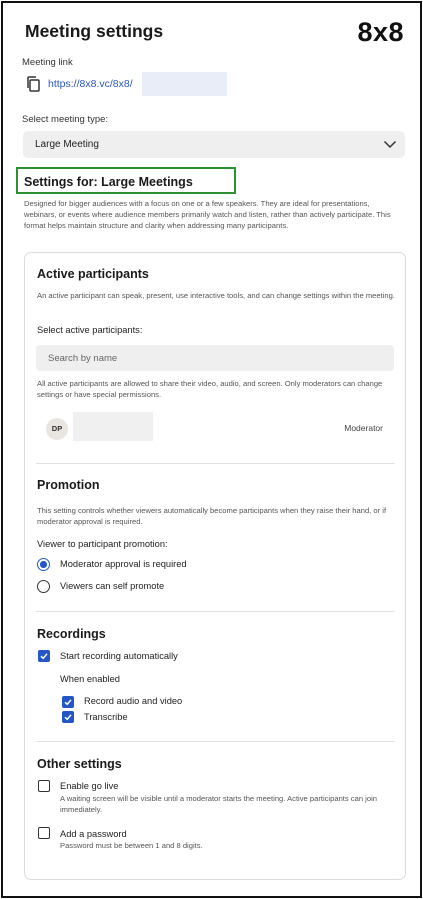 Image resolution: width=423 pixels, height=899 pixels. Describe the element at coordinates (44, 786) in the screenshot. I see `go-live-checkbox` at that location.